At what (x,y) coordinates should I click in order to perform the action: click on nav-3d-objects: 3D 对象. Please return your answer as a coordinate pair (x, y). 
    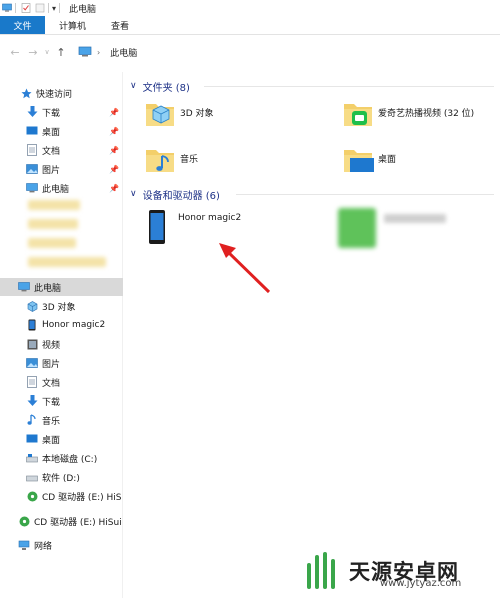
    Looking at the image, I should click on (61, 306).